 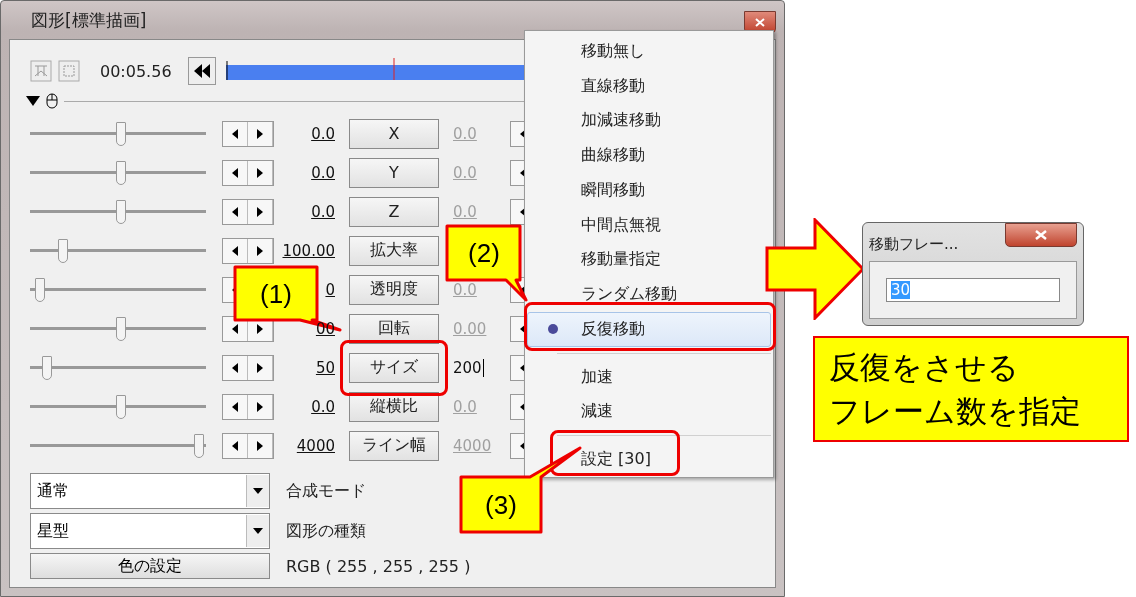 What do you see at coordinates (394, 250) in the screenshot?
I see `parameter-button: 拡大率` at bounding box center [394, 250].